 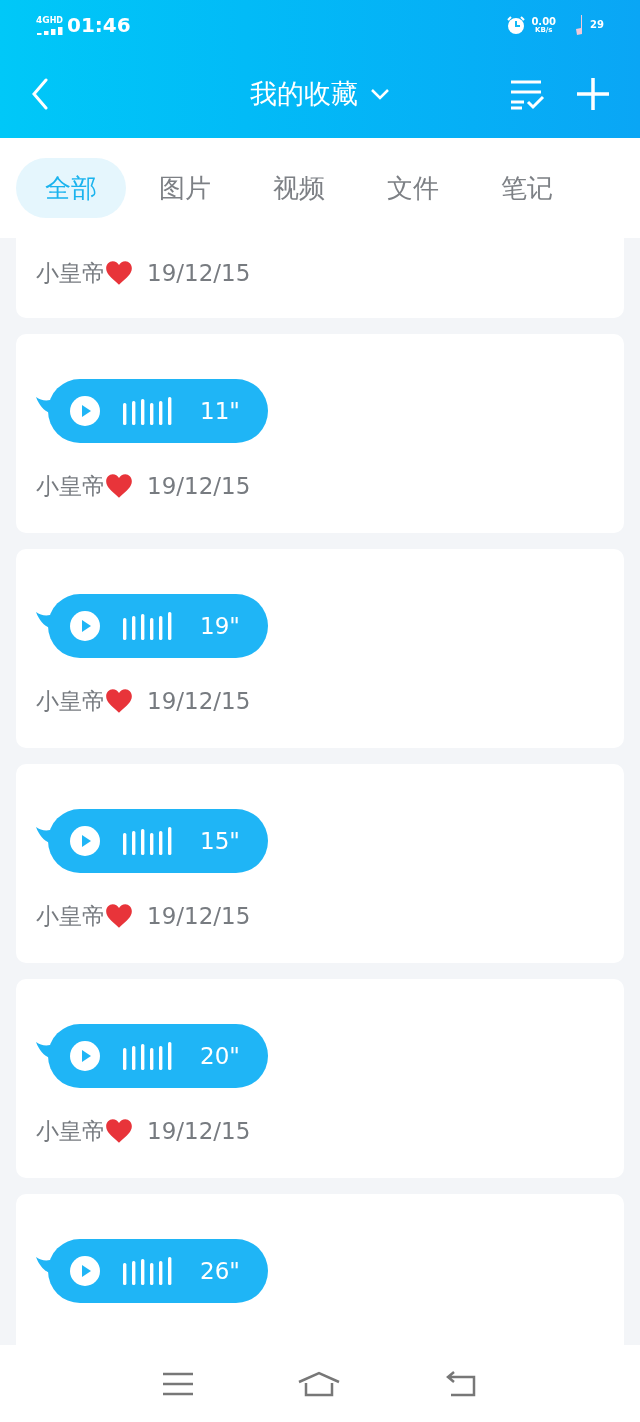 I want to click on voice-message-button: 11", so click(x=158, y=411).